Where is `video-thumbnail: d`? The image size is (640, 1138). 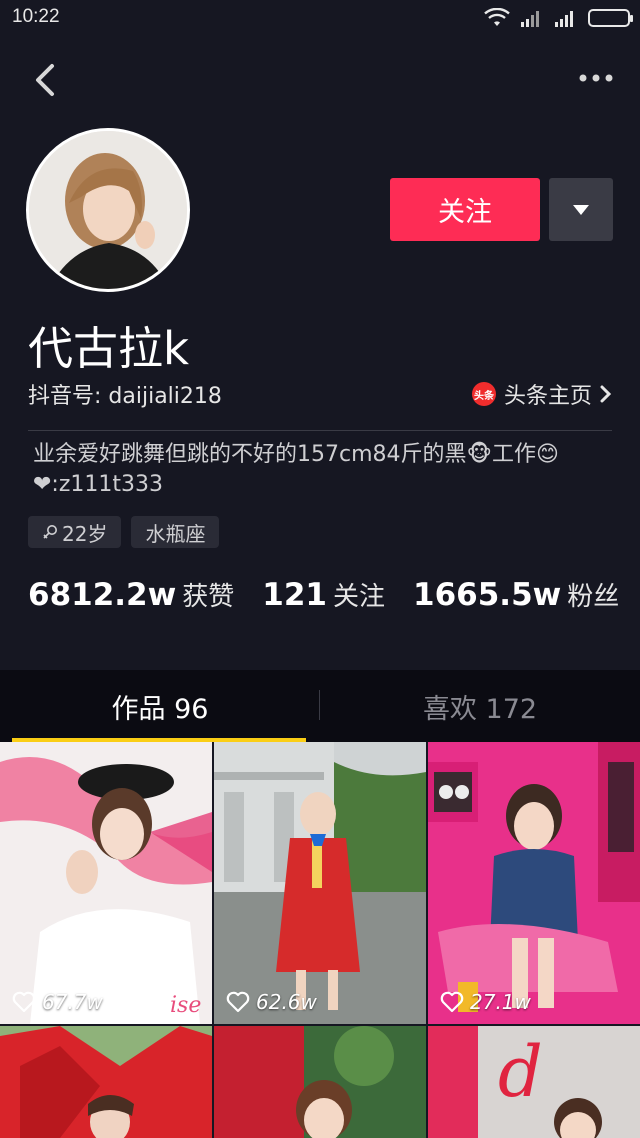
video-thumbnail: d is located at coordinates (534, 1082).